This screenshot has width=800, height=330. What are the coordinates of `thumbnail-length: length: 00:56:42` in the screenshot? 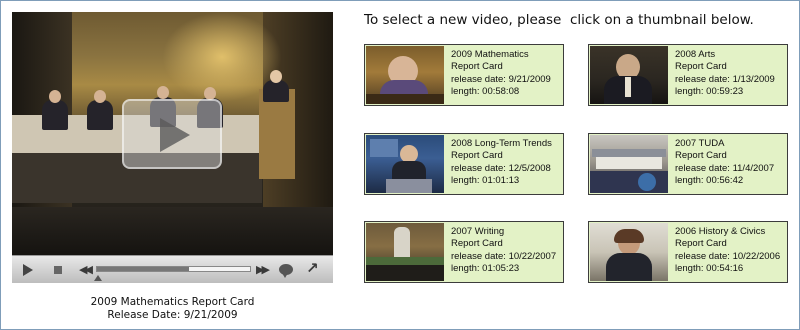 It's located at (709, 181).